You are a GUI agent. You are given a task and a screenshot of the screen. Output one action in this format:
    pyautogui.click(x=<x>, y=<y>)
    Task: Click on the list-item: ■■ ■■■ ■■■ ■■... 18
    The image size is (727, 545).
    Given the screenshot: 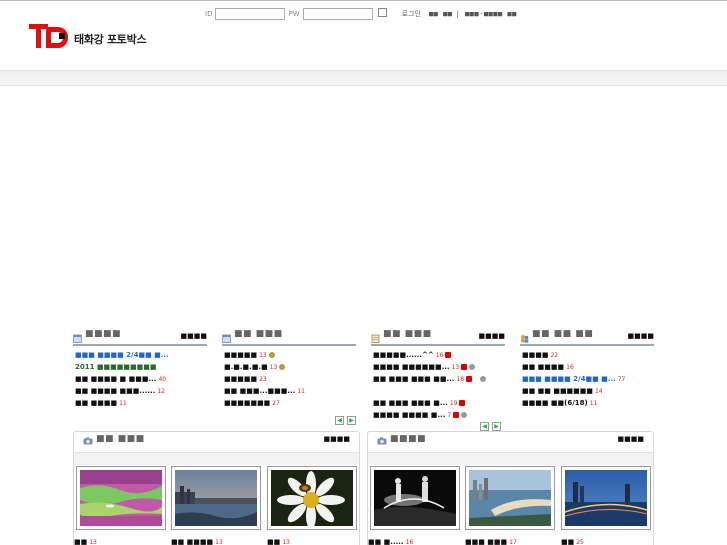 What is the action you would take?
    pyautogui.click(x=438, y=379)
    